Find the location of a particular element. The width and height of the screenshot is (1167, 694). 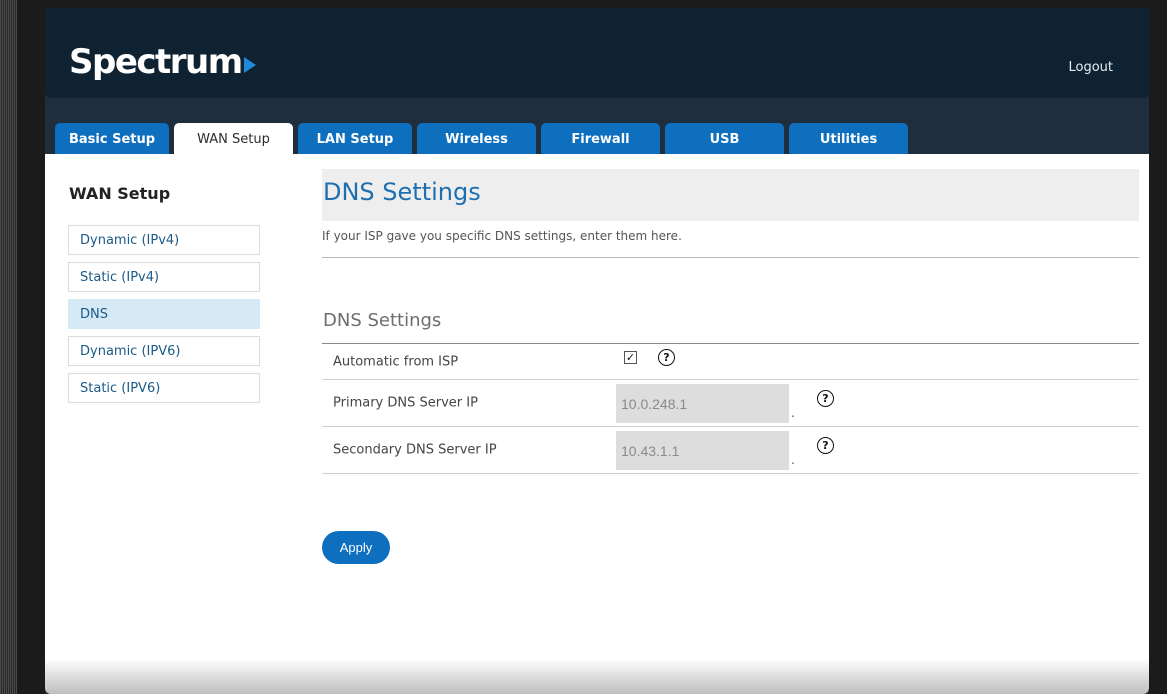

primary-dns-row: Primary DNS Server IP . ? is located at coordinates (730, 403).